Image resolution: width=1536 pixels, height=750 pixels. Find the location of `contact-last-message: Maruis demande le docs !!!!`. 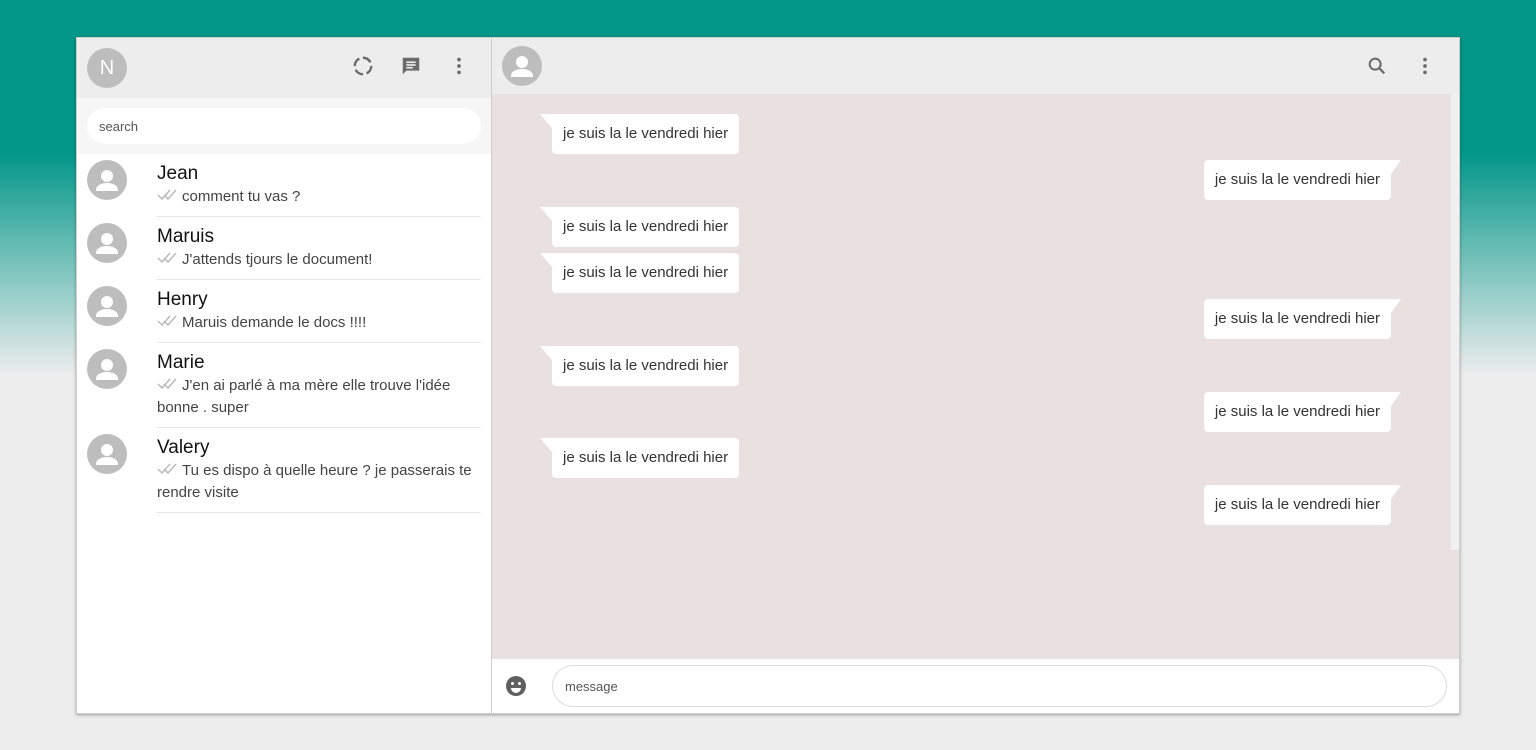

contact-last-message: Maruis demande le docs !!!! is located at coordinates (319, 323).